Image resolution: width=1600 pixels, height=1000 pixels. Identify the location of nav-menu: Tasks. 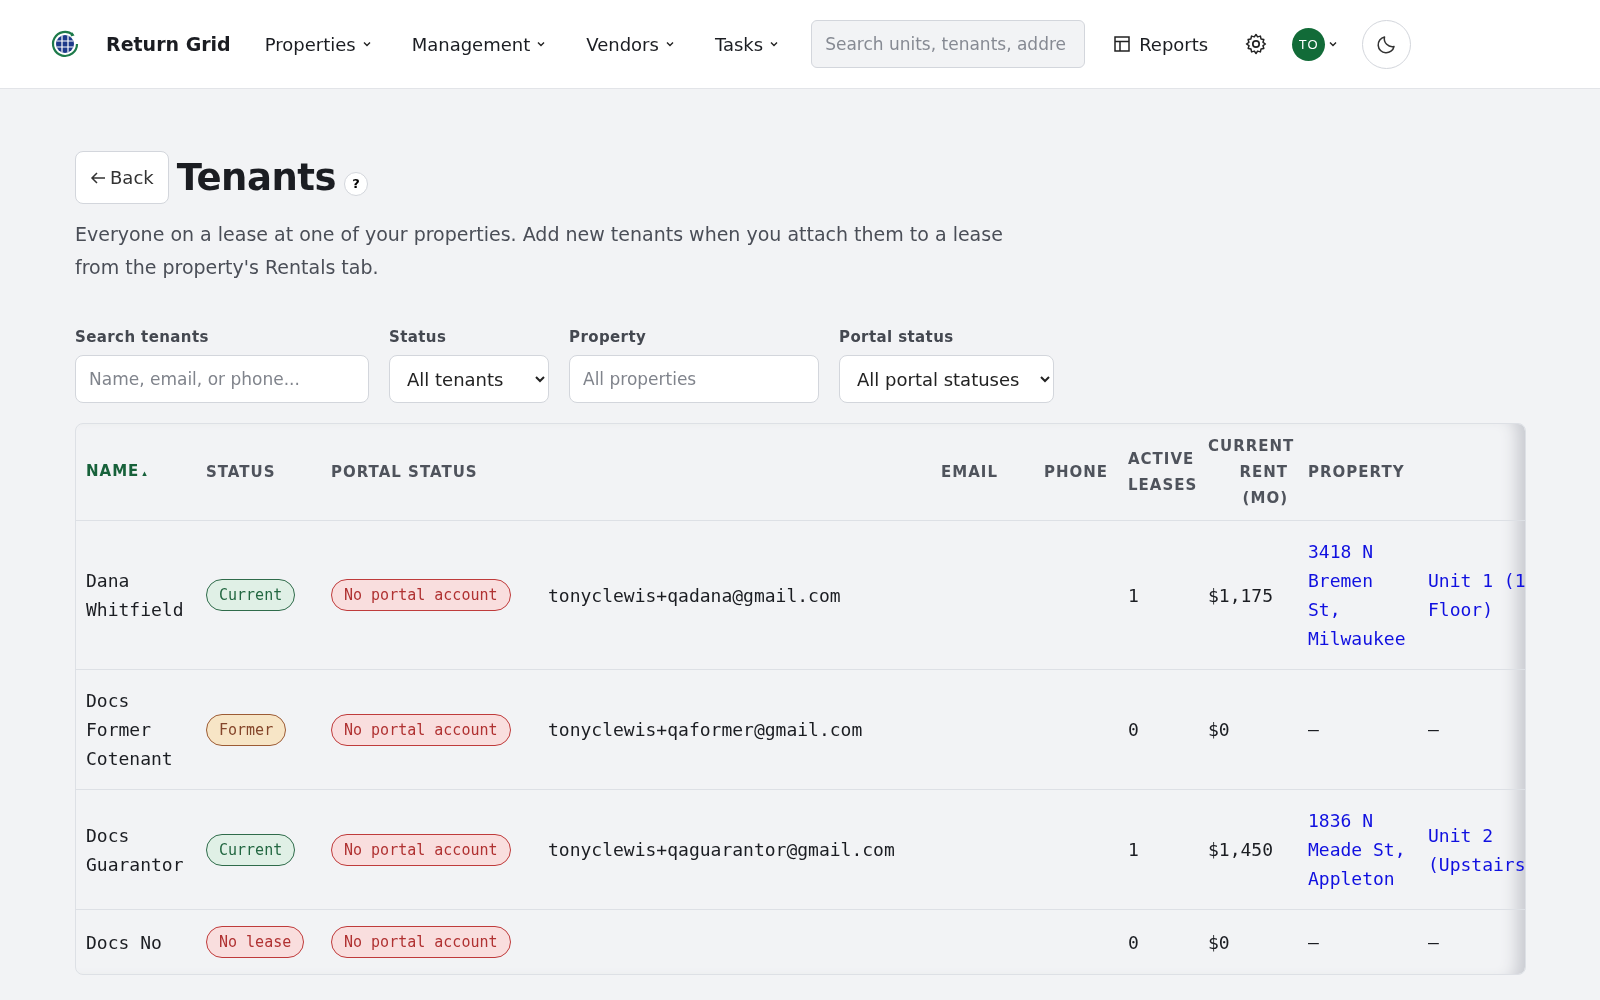
(747, 44).